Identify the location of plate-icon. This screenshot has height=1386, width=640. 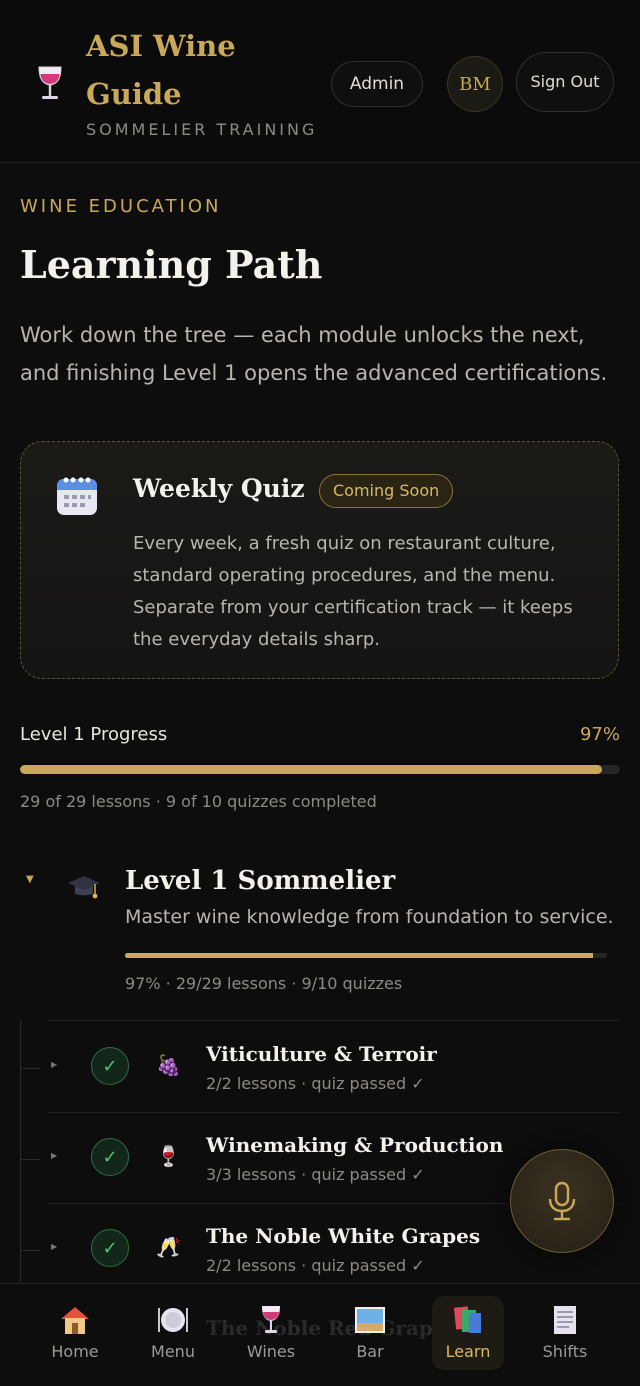
(173, 1320).